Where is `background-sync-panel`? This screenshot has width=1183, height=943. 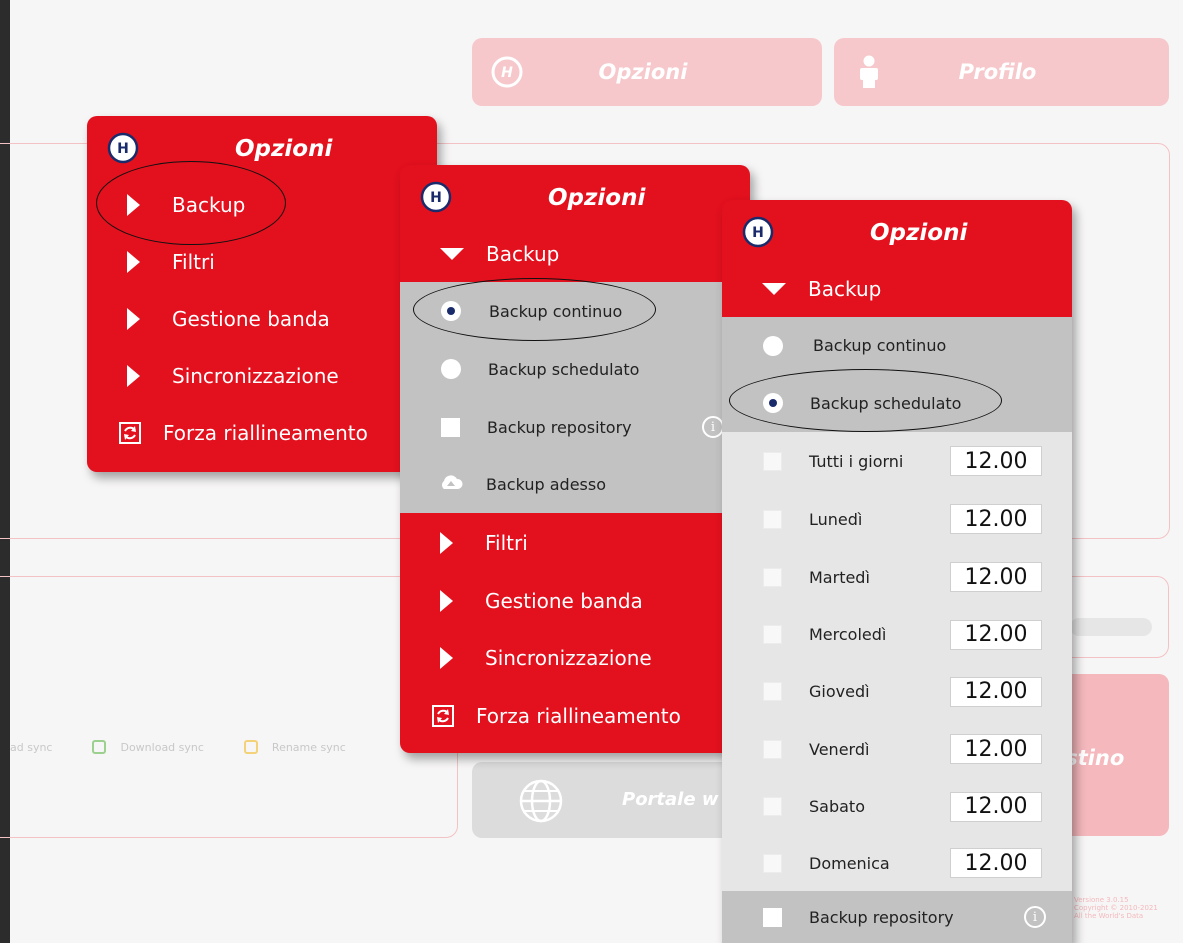
background-sync-panel is located at coordinates (229, 707).